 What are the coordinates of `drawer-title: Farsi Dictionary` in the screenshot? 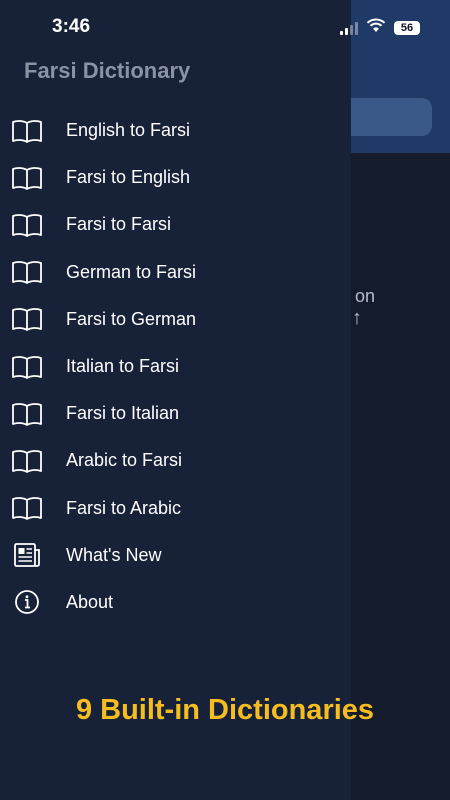 It's located at (107, 70).